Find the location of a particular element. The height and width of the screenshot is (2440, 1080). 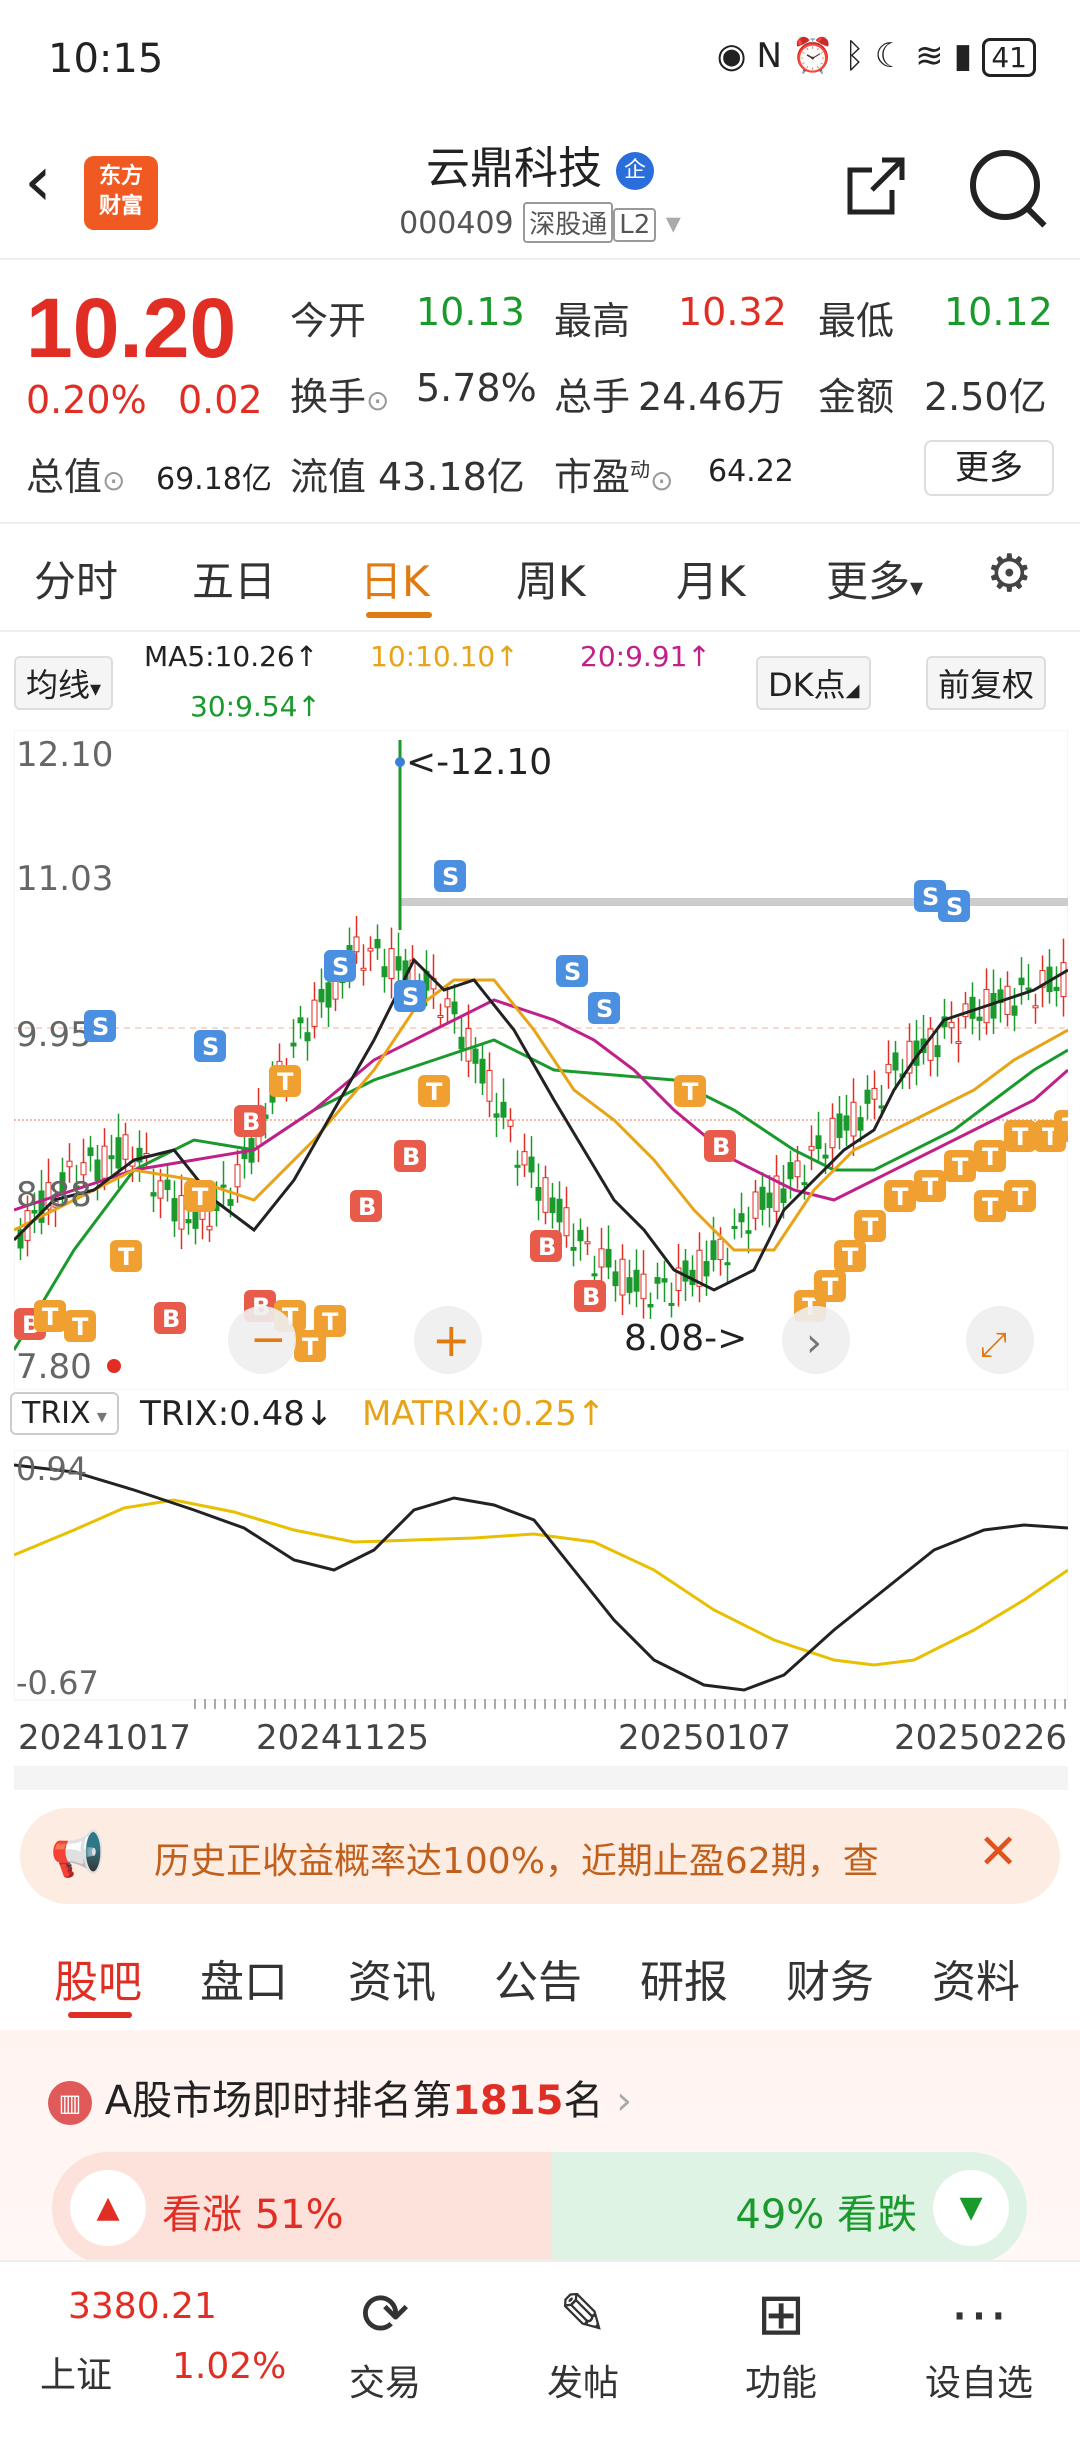

stock-code: 000409 is located at coordinates (456, 223).